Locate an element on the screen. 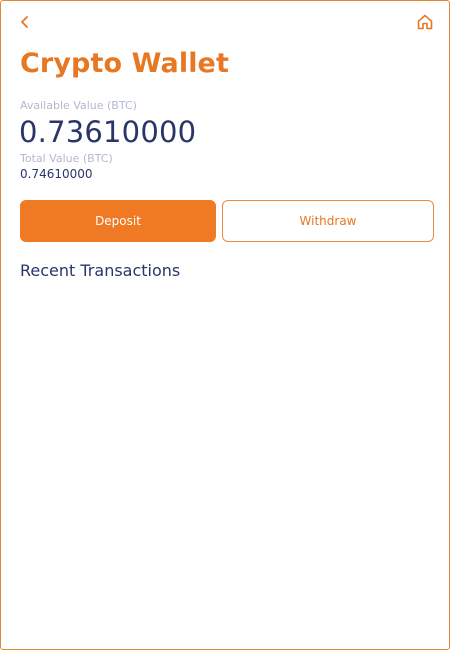 The image size is (450, 650). deposit-button: Deposit is located at coordinates (118, 221).